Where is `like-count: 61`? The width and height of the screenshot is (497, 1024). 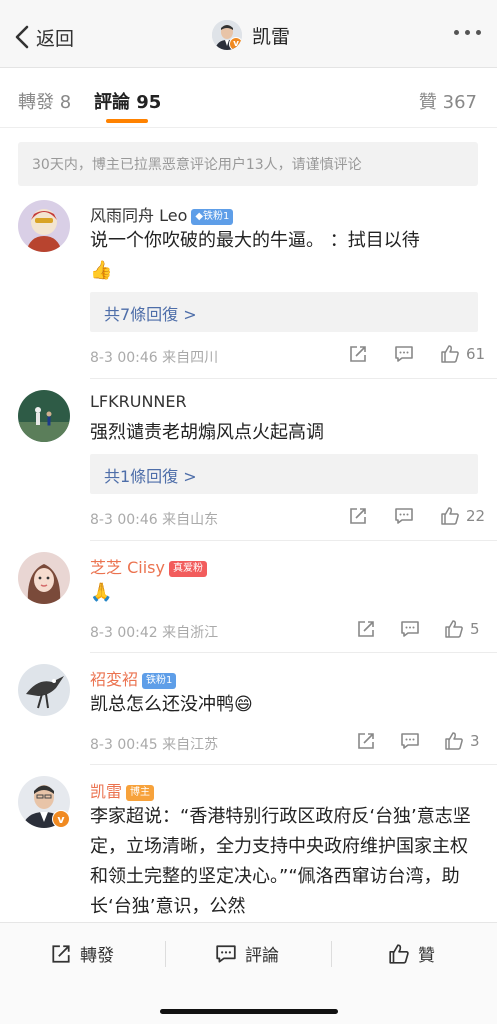 like-count: 61 is located at coordinates (476, 354).